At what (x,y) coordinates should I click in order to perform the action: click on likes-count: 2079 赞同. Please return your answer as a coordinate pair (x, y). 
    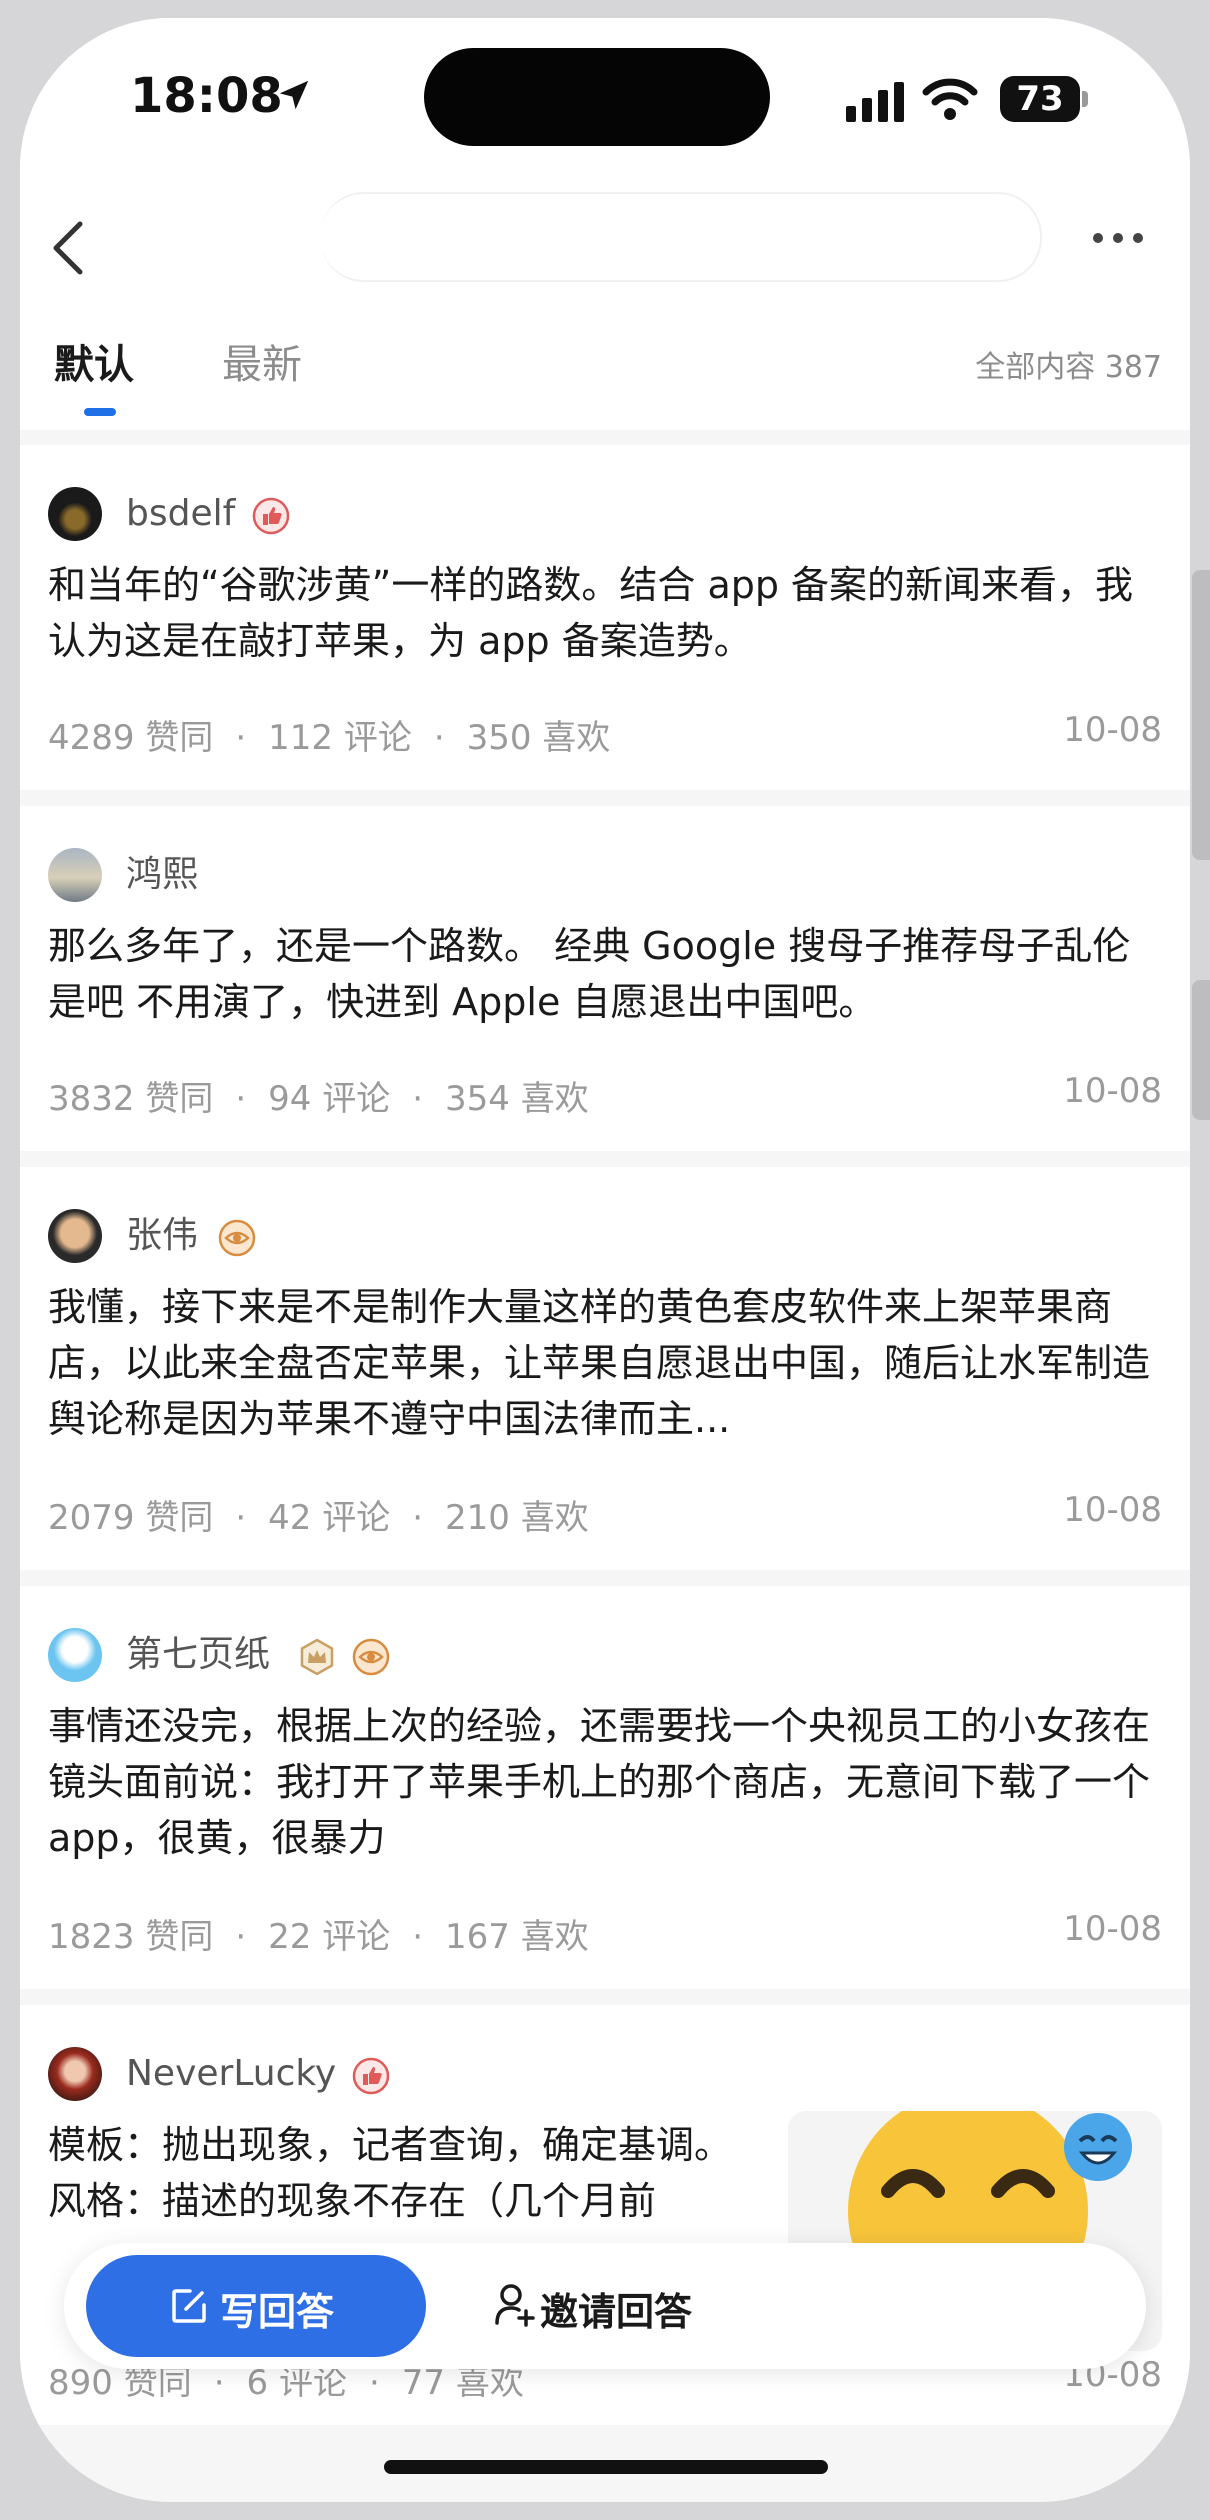
    Looking at the image, I should click on (131, 1518).